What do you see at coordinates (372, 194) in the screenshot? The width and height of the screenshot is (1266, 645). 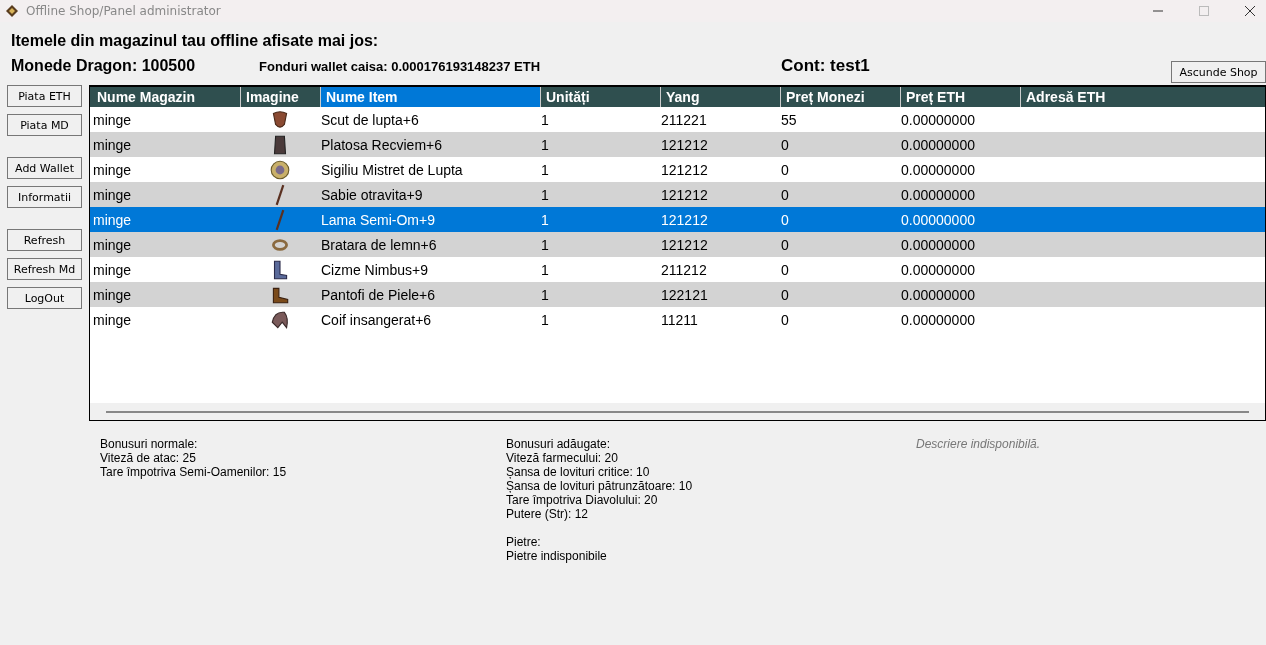 I see `table-cell: Sabie otravita+9` at bounding box center [372, 194].